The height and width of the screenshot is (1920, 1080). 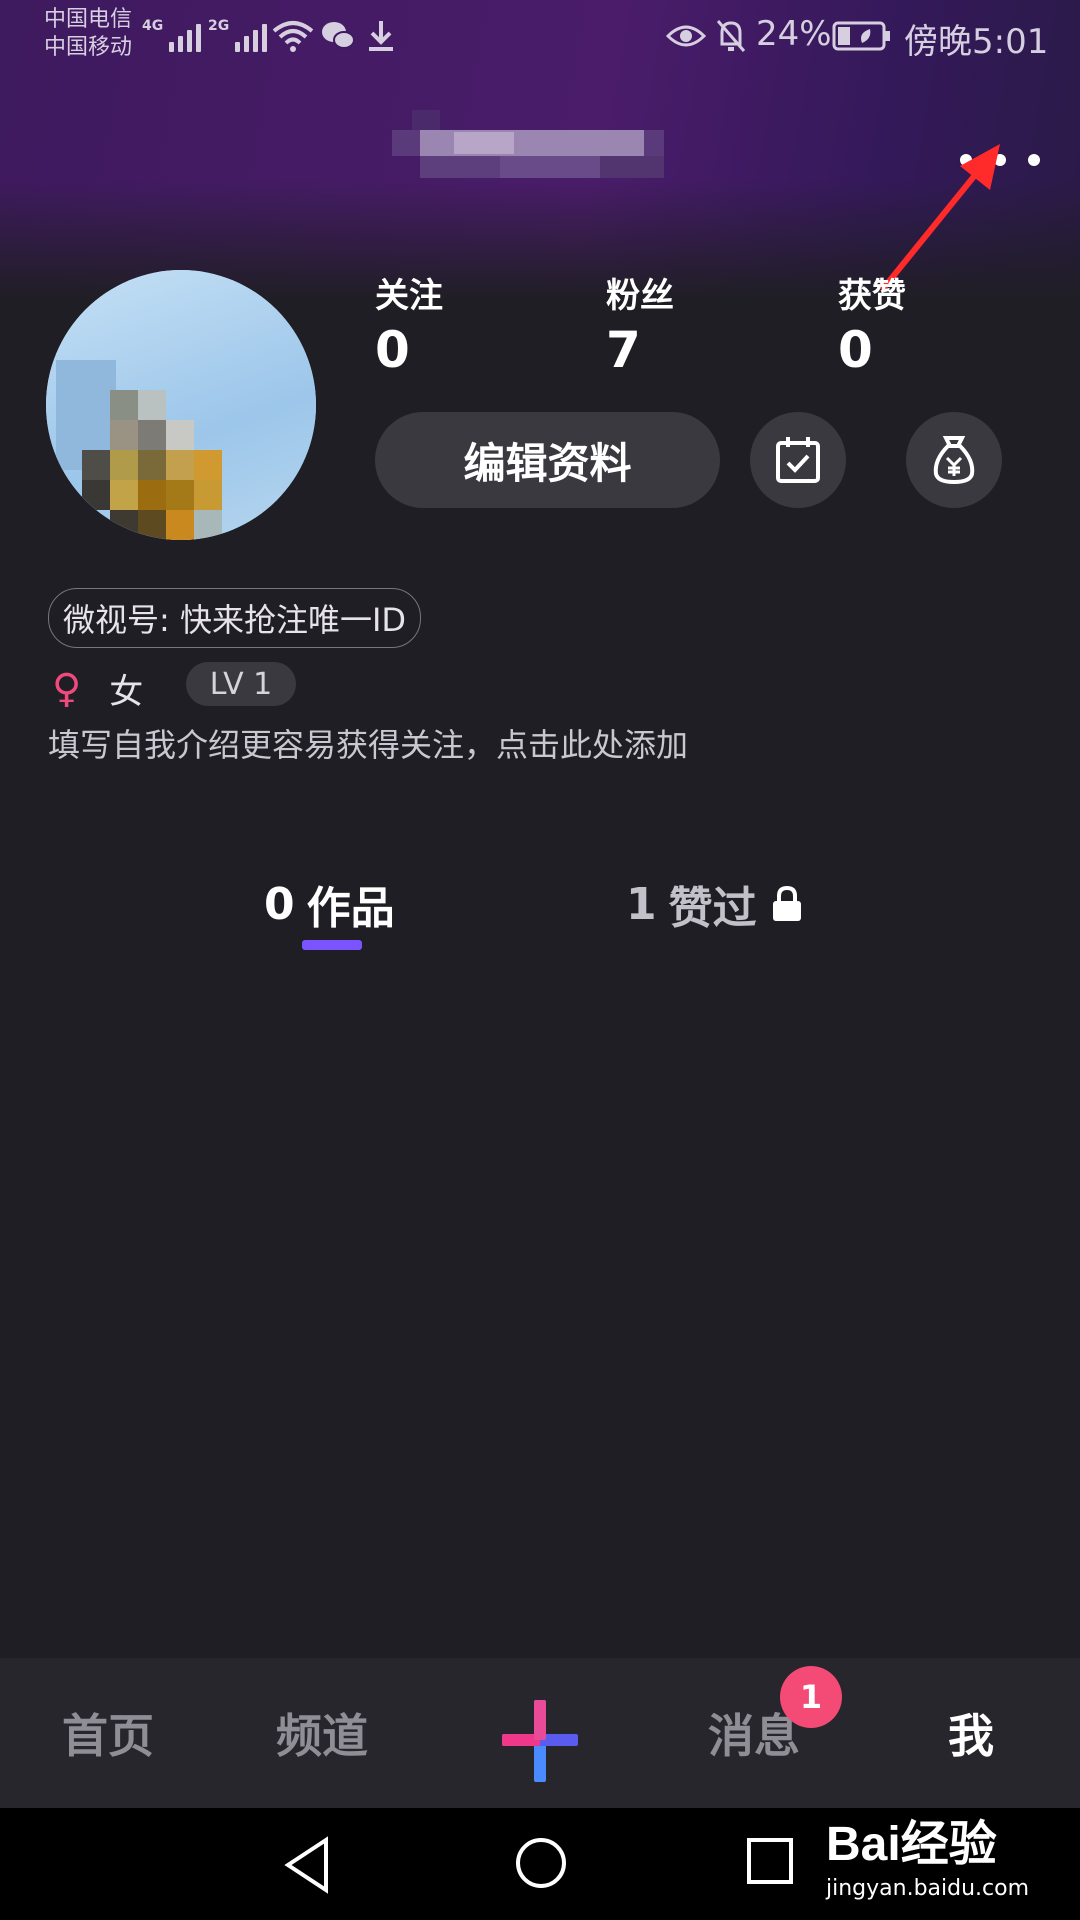 I want to click on watermark-brand: Bai经验, so click(x=911, y=1844).